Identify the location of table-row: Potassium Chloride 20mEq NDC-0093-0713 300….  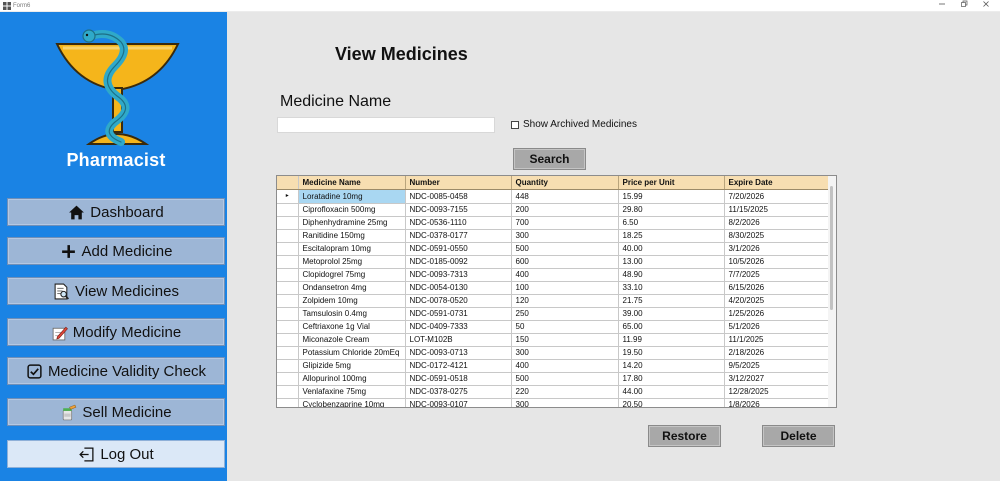
(554, 353).